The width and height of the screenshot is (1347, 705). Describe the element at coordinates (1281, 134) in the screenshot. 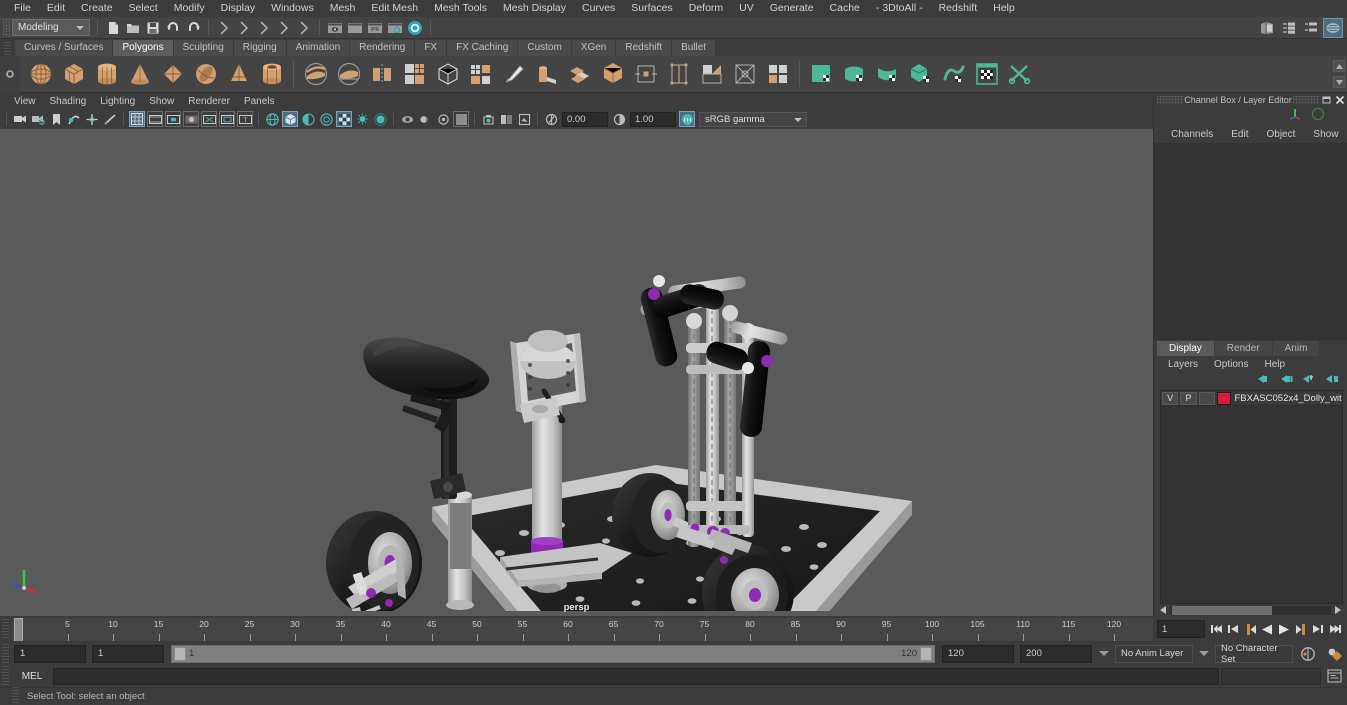

I see `channel-box-menu-object: Object` at that location.